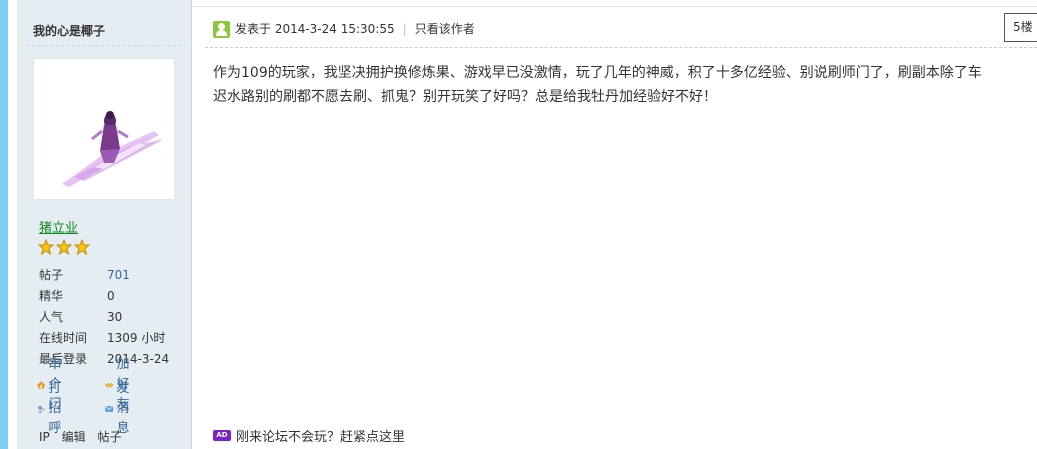  I want to click on stat-row-online-time: 在线时间 1309 小时, so click(114, 338).